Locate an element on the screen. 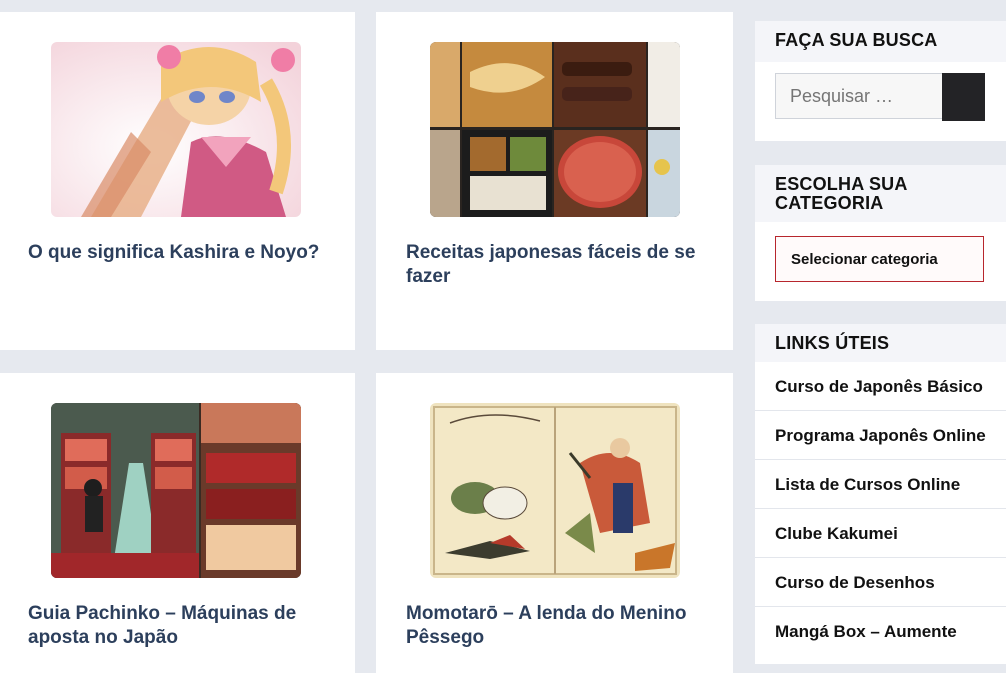  search-form is located at coordinates (880, 97).